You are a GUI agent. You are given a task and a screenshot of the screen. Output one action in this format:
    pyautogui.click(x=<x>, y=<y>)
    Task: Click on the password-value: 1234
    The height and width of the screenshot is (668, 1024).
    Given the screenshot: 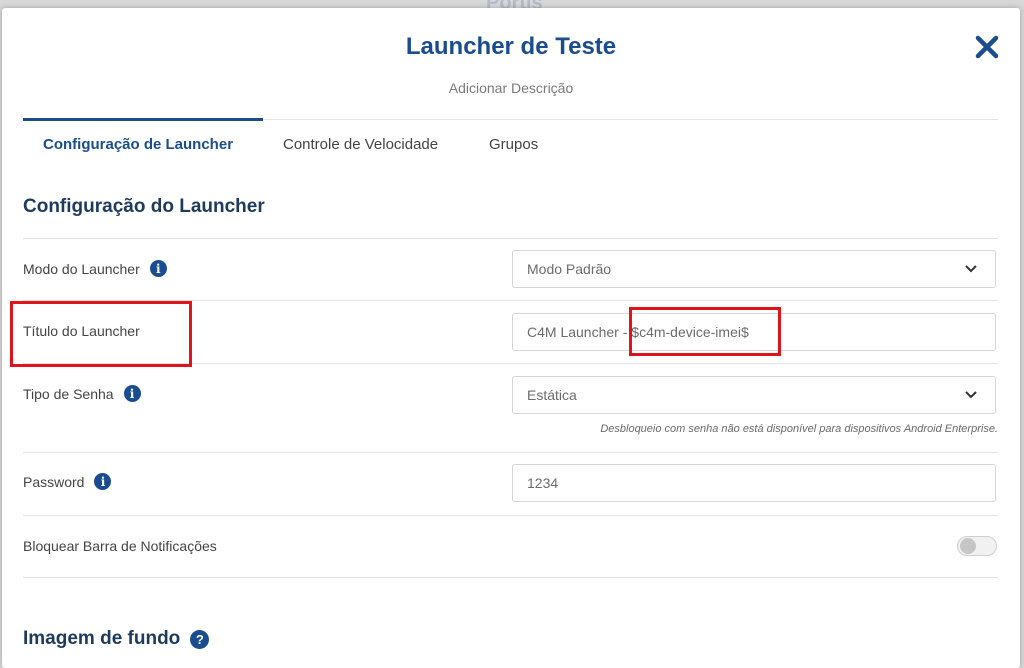 What is the action you would take?
    pyautogui.click(x=543, y=483)
    